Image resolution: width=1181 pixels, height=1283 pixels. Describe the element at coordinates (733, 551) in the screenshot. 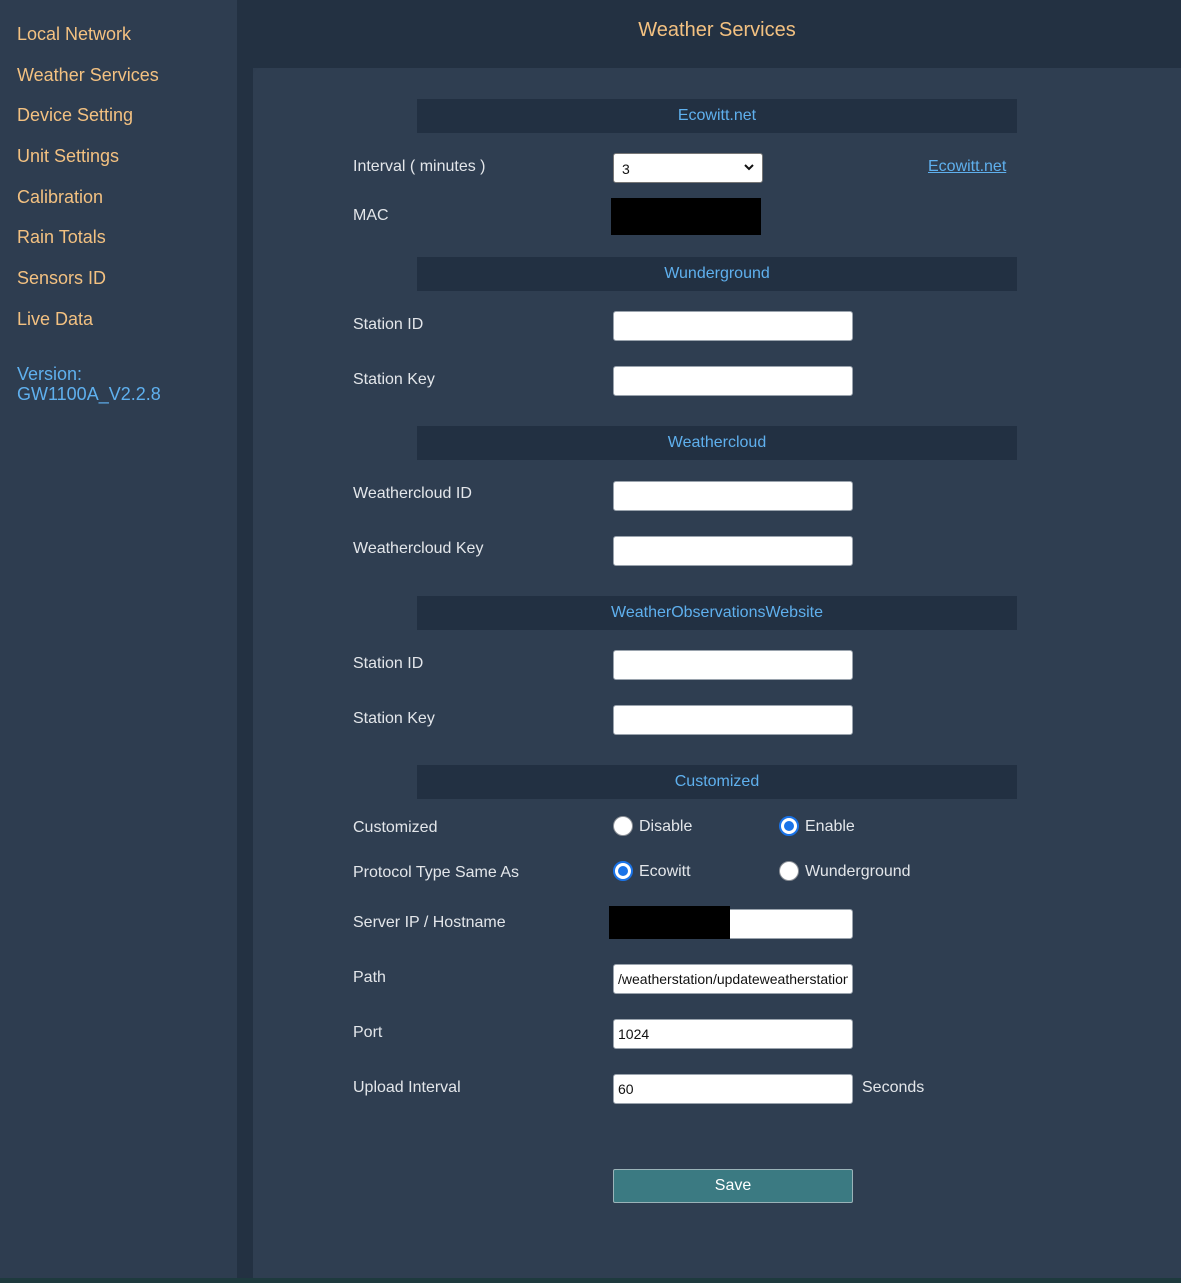

I see `wc-key-input` at that location.